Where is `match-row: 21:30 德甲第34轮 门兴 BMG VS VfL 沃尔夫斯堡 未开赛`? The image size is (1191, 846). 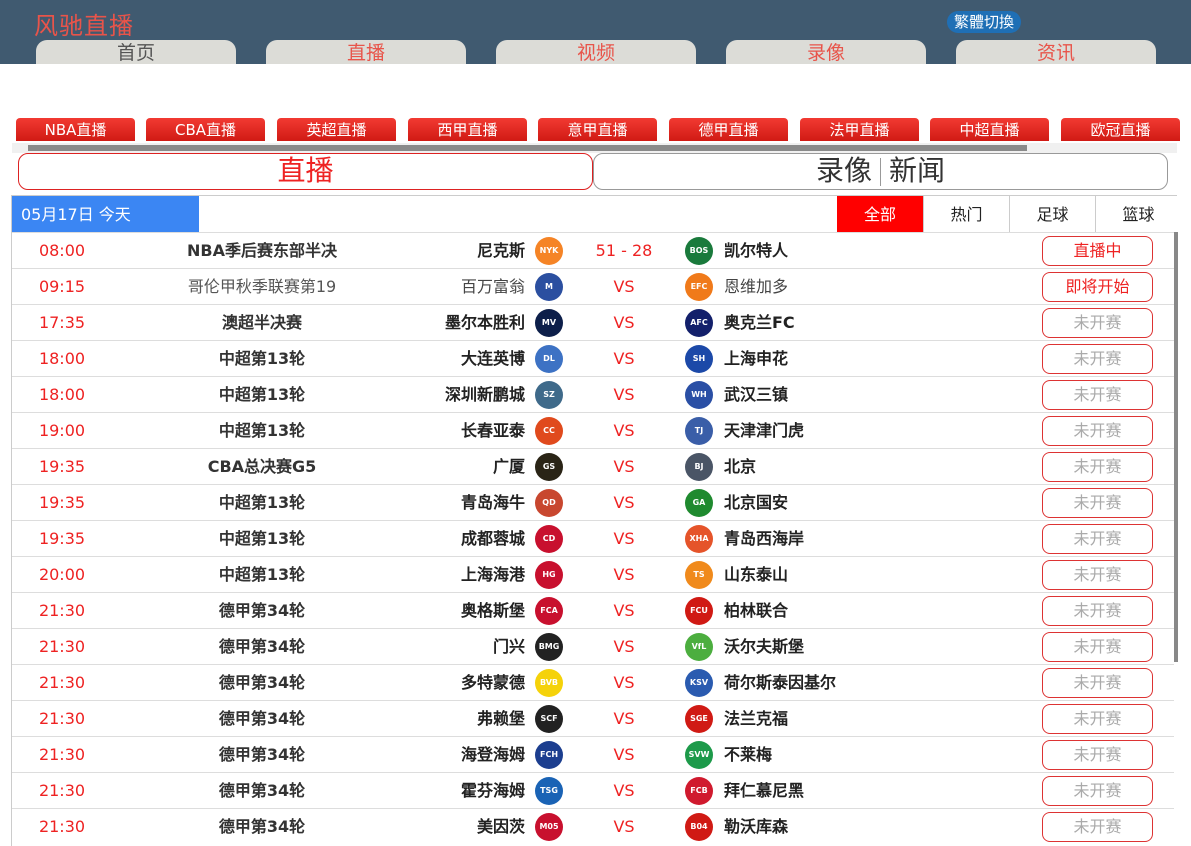 match-row: 21:30 德甲第34轮 门兴 BMG VS VfL 沃尔夫斯堡 未开赛 is located at coordinates (593, 646).